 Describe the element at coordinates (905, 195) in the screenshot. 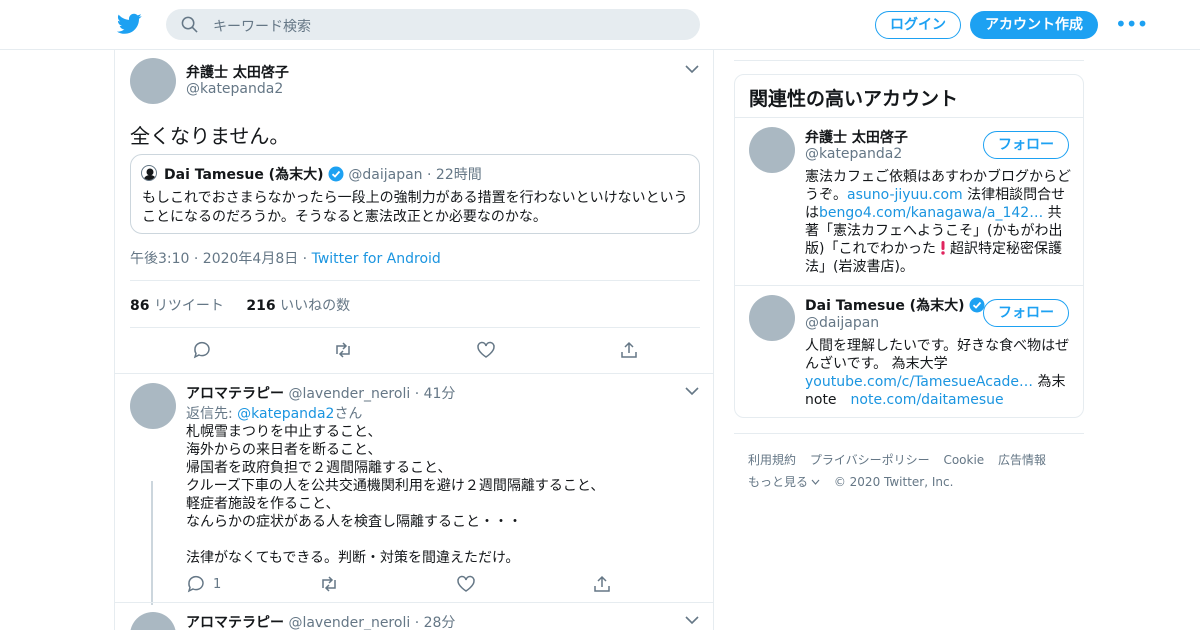

I see `bio-link: asuno-jiyuu.com` at that location.